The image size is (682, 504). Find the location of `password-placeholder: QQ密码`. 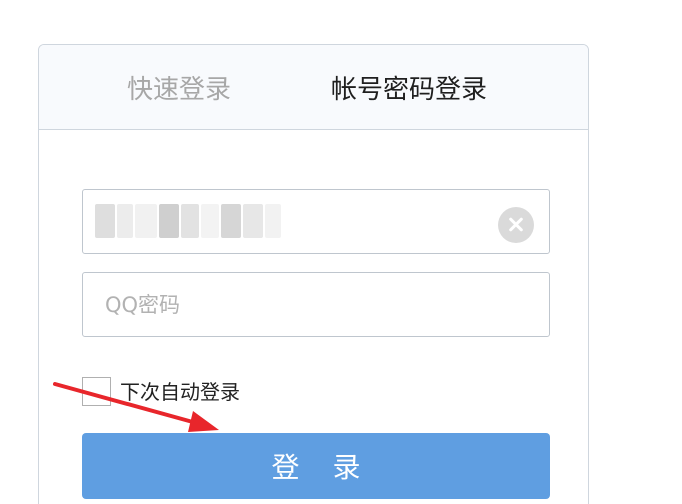

password-placeholder: QQ密码 is located at coordinates (143, 305).